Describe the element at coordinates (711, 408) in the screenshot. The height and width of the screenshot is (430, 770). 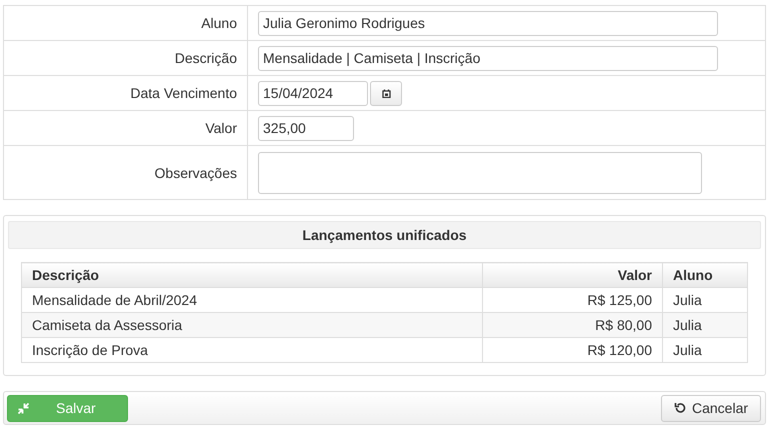
I see `cancel-button: Cancelar` at that location.